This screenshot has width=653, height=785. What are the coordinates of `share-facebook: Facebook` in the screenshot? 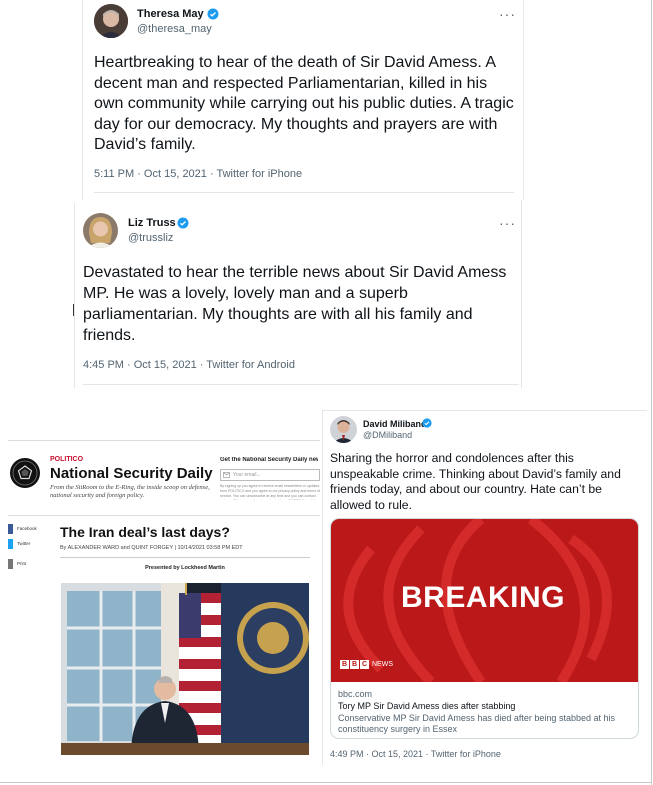 It's located at (27, 528).